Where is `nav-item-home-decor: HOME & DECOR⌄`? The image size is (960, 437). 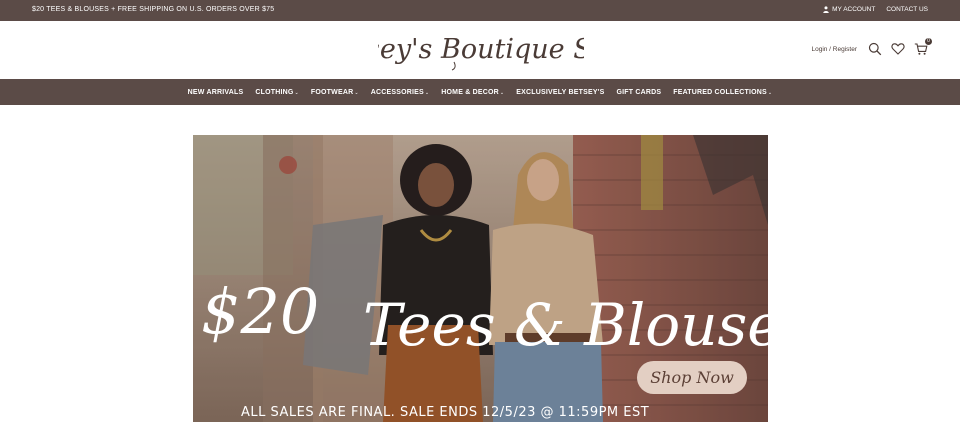
nav-item-home-decor: HOME & DECOR⌄ is located at coordinates (472, 92).